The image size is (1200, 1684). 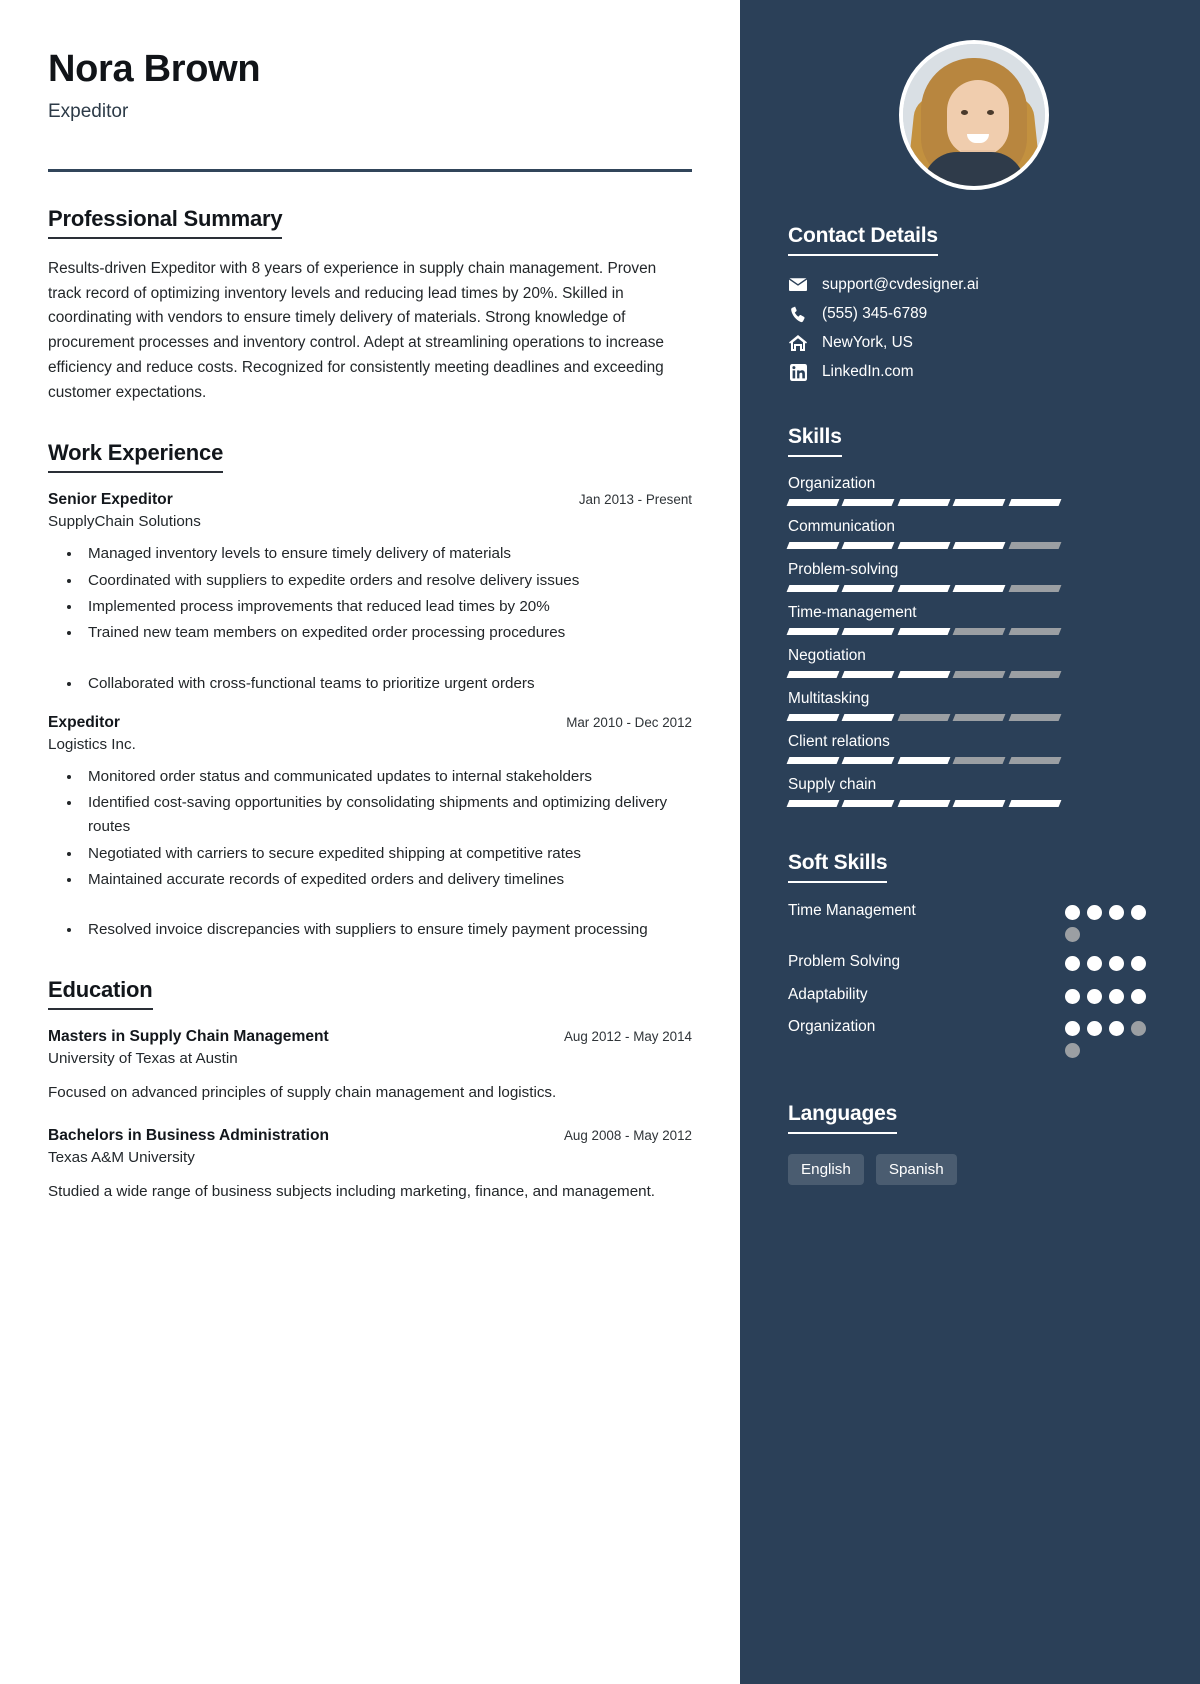 I want to click on skill-label: Problem-solving, so click(x=843, y=569).